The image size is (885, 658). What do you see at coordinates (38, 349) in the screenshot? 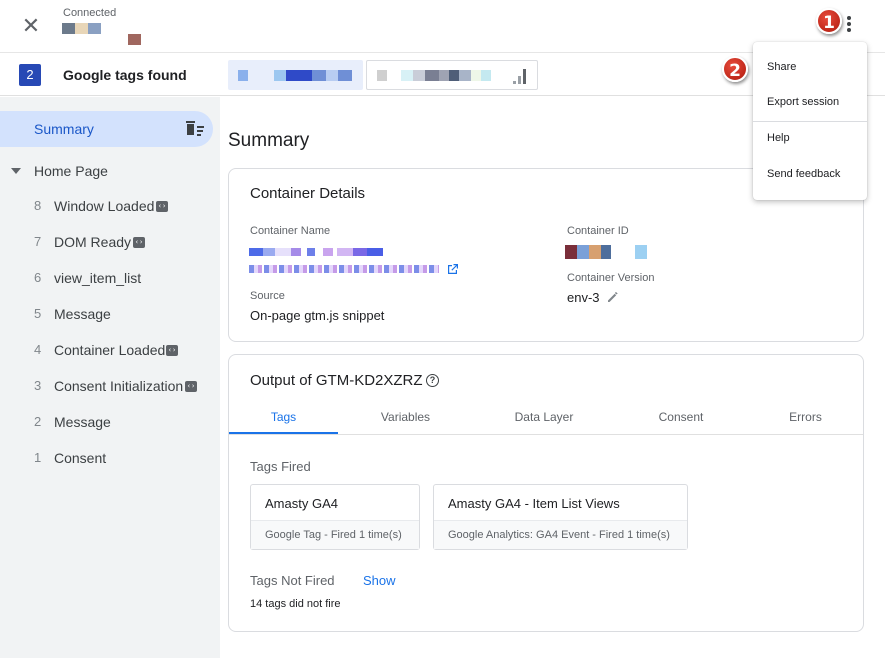
I see `event-number: 4` at bounding box center [38, 349].